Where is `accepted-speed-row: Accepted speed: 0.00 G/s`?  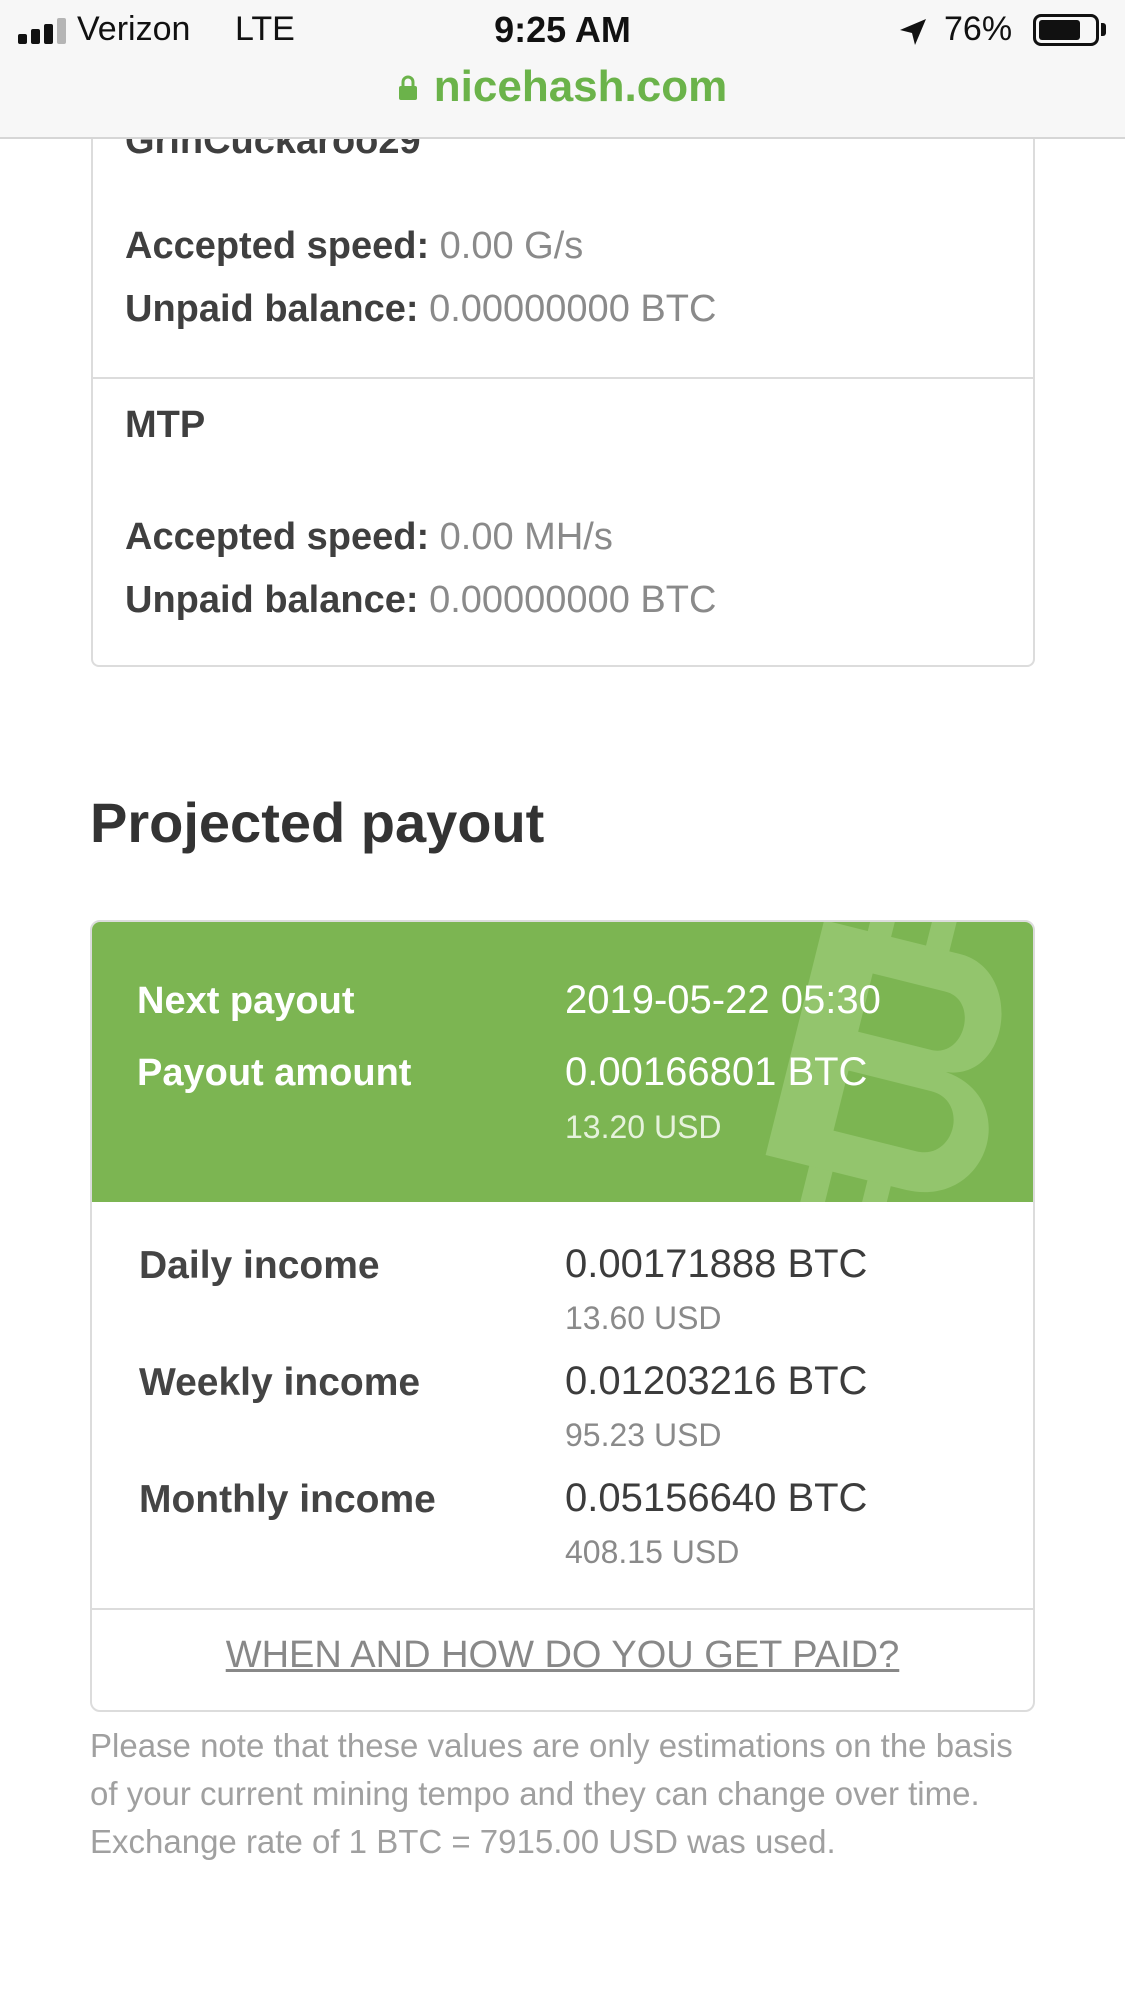 accepted-speed-row: Accepted speed: 0.00 G/s is located at coordinates (354, 246).